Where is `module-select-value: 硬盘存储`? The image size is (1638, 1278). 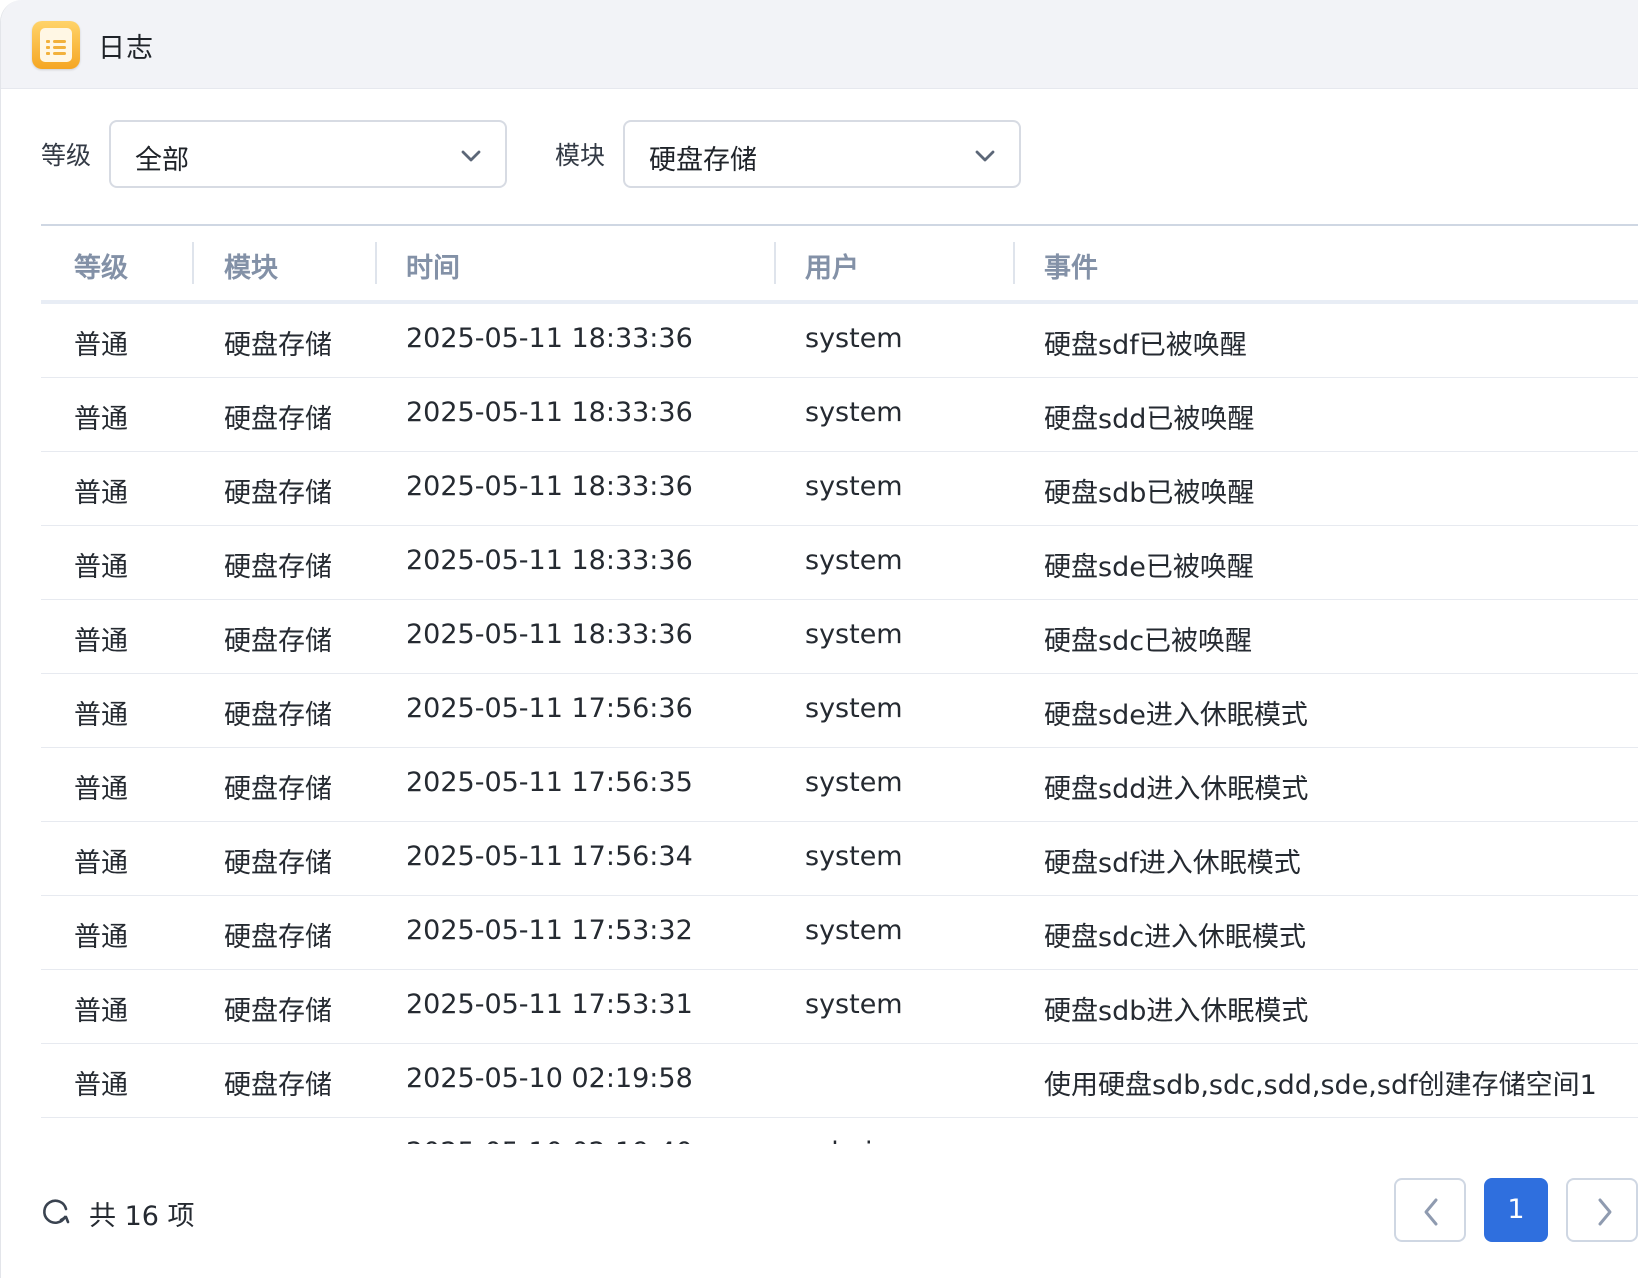
module-select-value: 硬盘存储 is located at coordinates (703, 160).